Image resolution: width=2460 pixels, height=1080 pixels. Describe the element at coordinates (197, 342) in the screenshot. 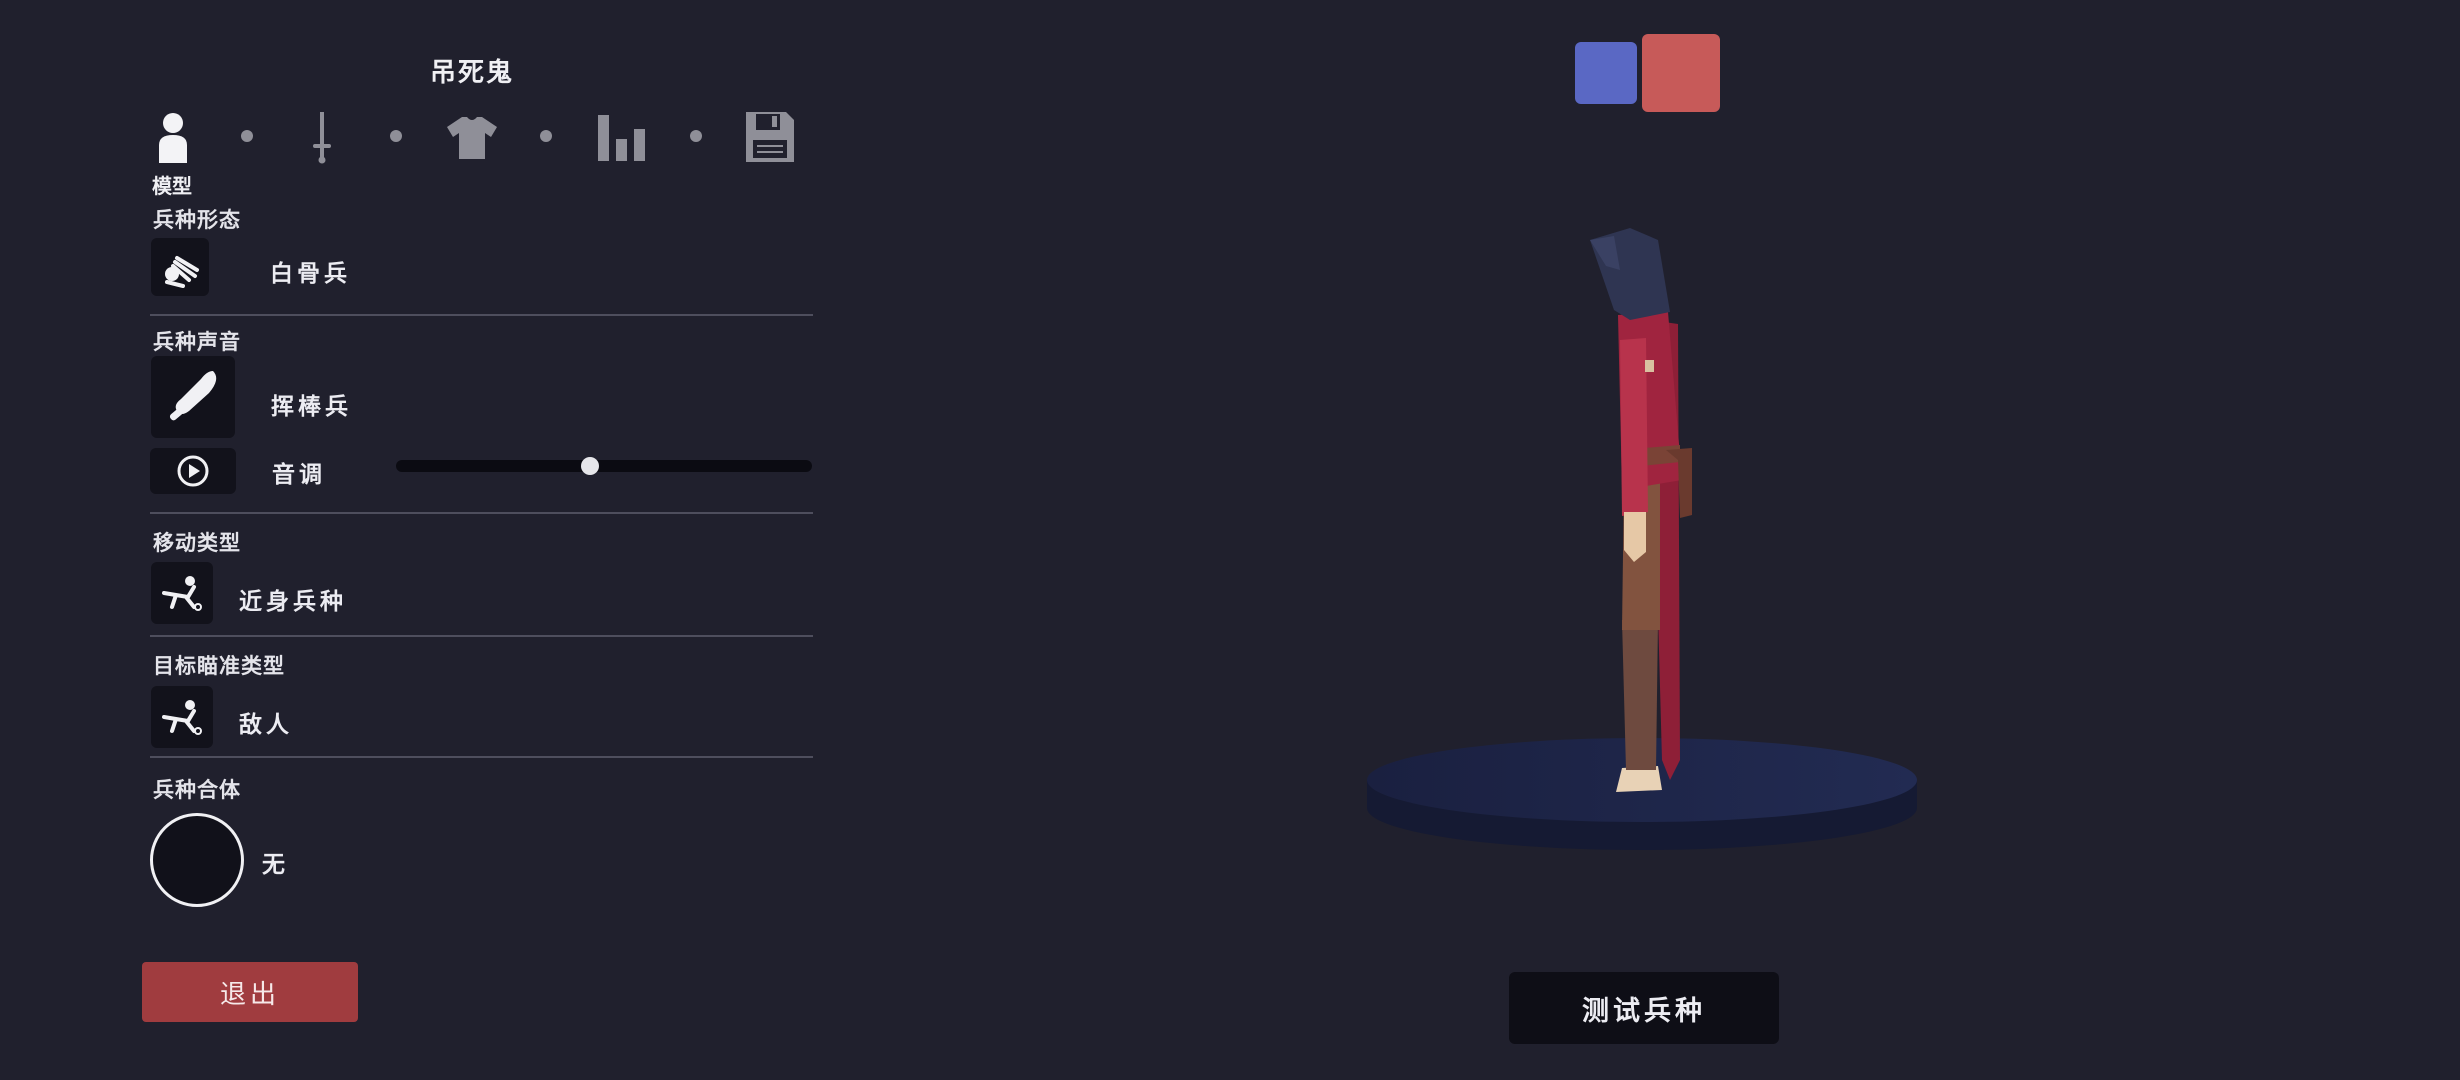

I see `voice-section-label: 兵种声音` at that location.